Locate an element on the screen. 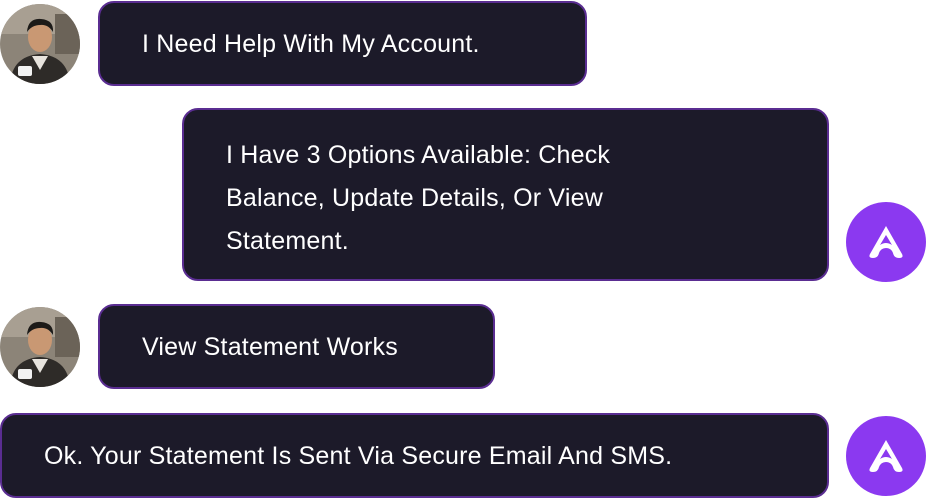 The height and width of the screenshot is (499, 927). message-bubble-user: I Need Help With My Account. is located at coordinates (342, 43).